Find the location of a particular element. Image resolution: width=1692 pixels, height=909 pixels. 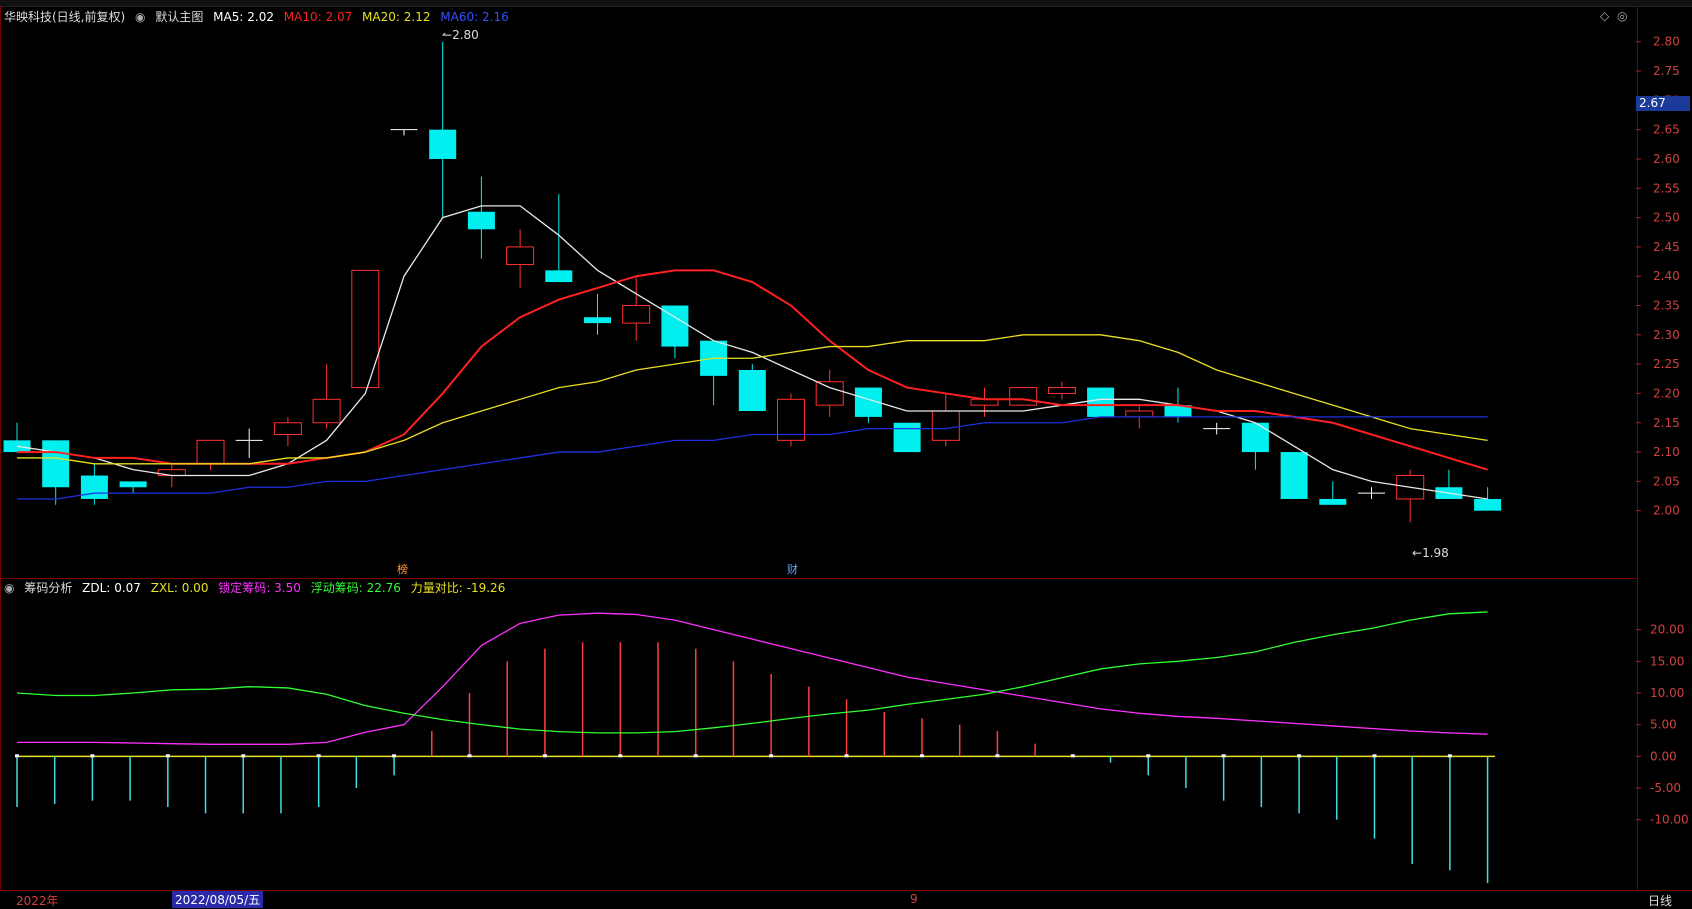

price-tick-label: 2.75 is located at coordinates (1666, 71).